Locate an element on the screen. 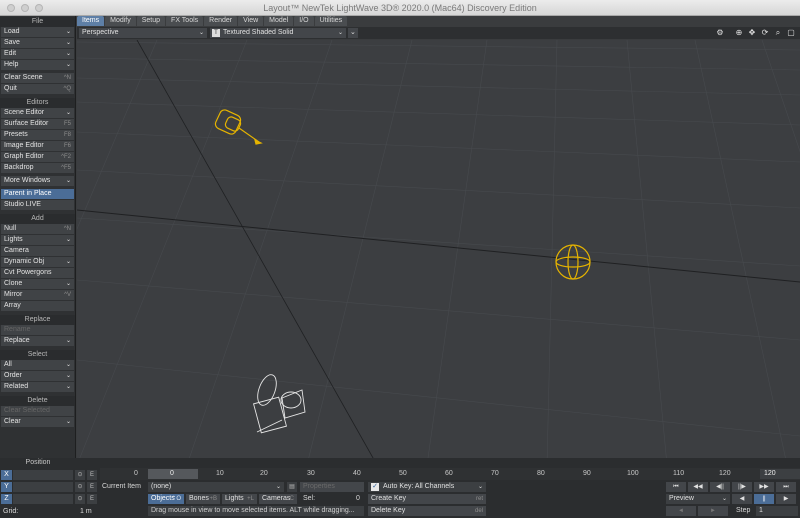  play-forward-button: ▶ is located at coordinates (786, 499).